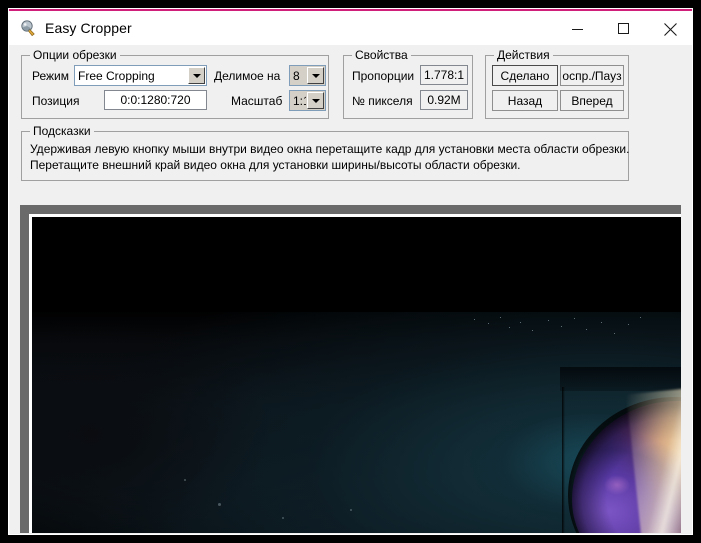 Image resolution: width=701 pixels, height=543 pixels. Describe the element at coordinates (75, 55) in the screenshot. I see `crop-options-legend: Опции обрезки` at that location.